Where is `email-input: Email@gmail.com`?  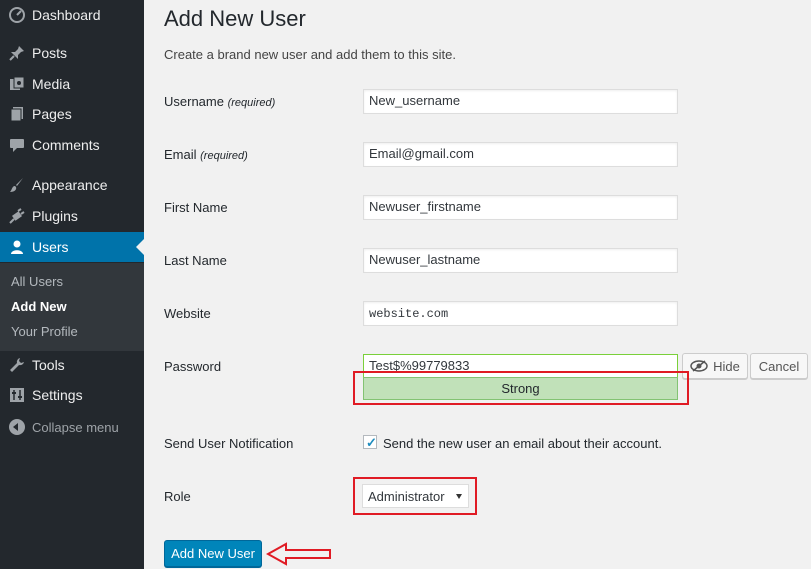
email-input: Email@gmail.com is located at coordinates (520, 154).